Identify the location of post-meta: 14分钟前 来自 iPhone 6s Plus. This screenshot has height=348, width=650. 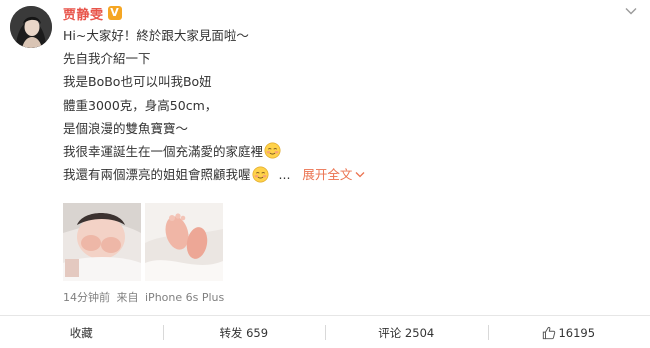
(145, 297).